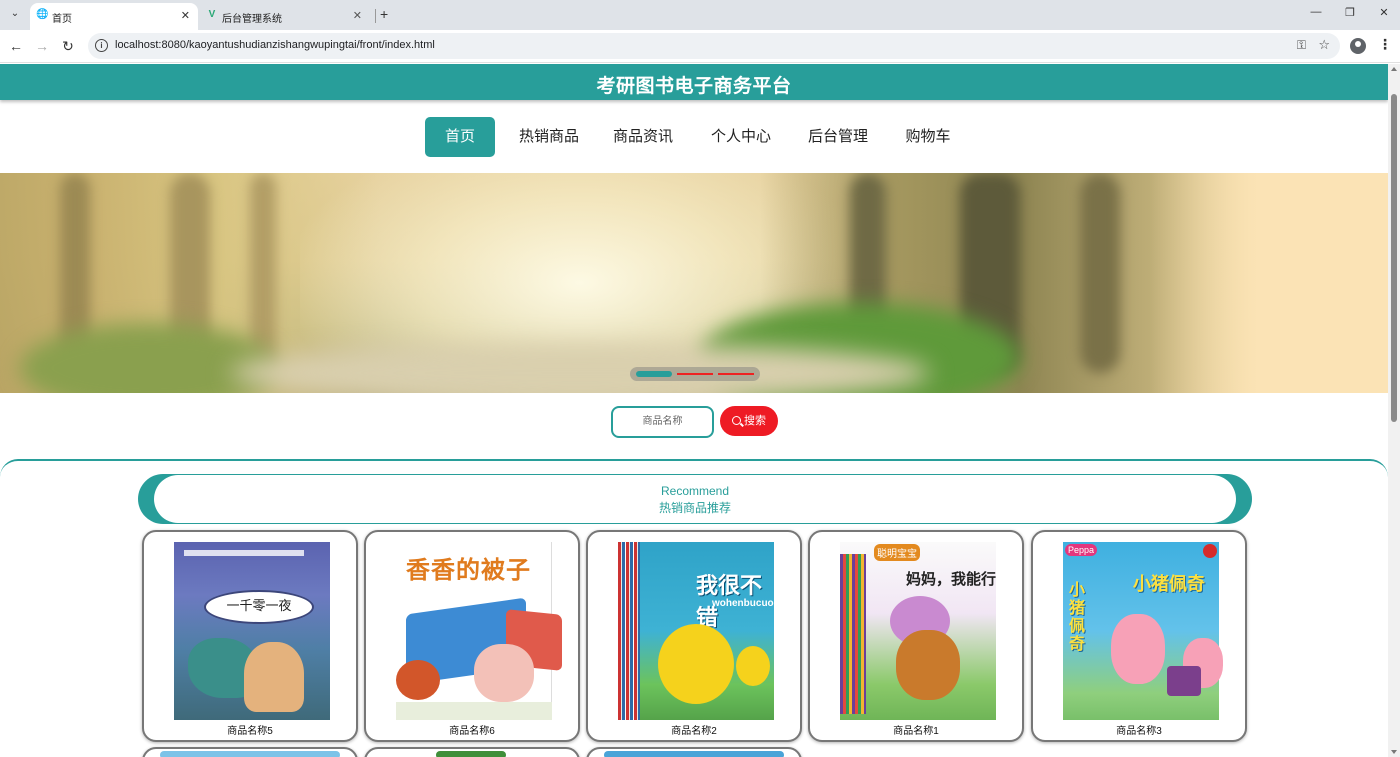 The image size is (1400, 757). Describe the element at coordinates (736, 420) in the screenshot. I see `search-icon` at that location.